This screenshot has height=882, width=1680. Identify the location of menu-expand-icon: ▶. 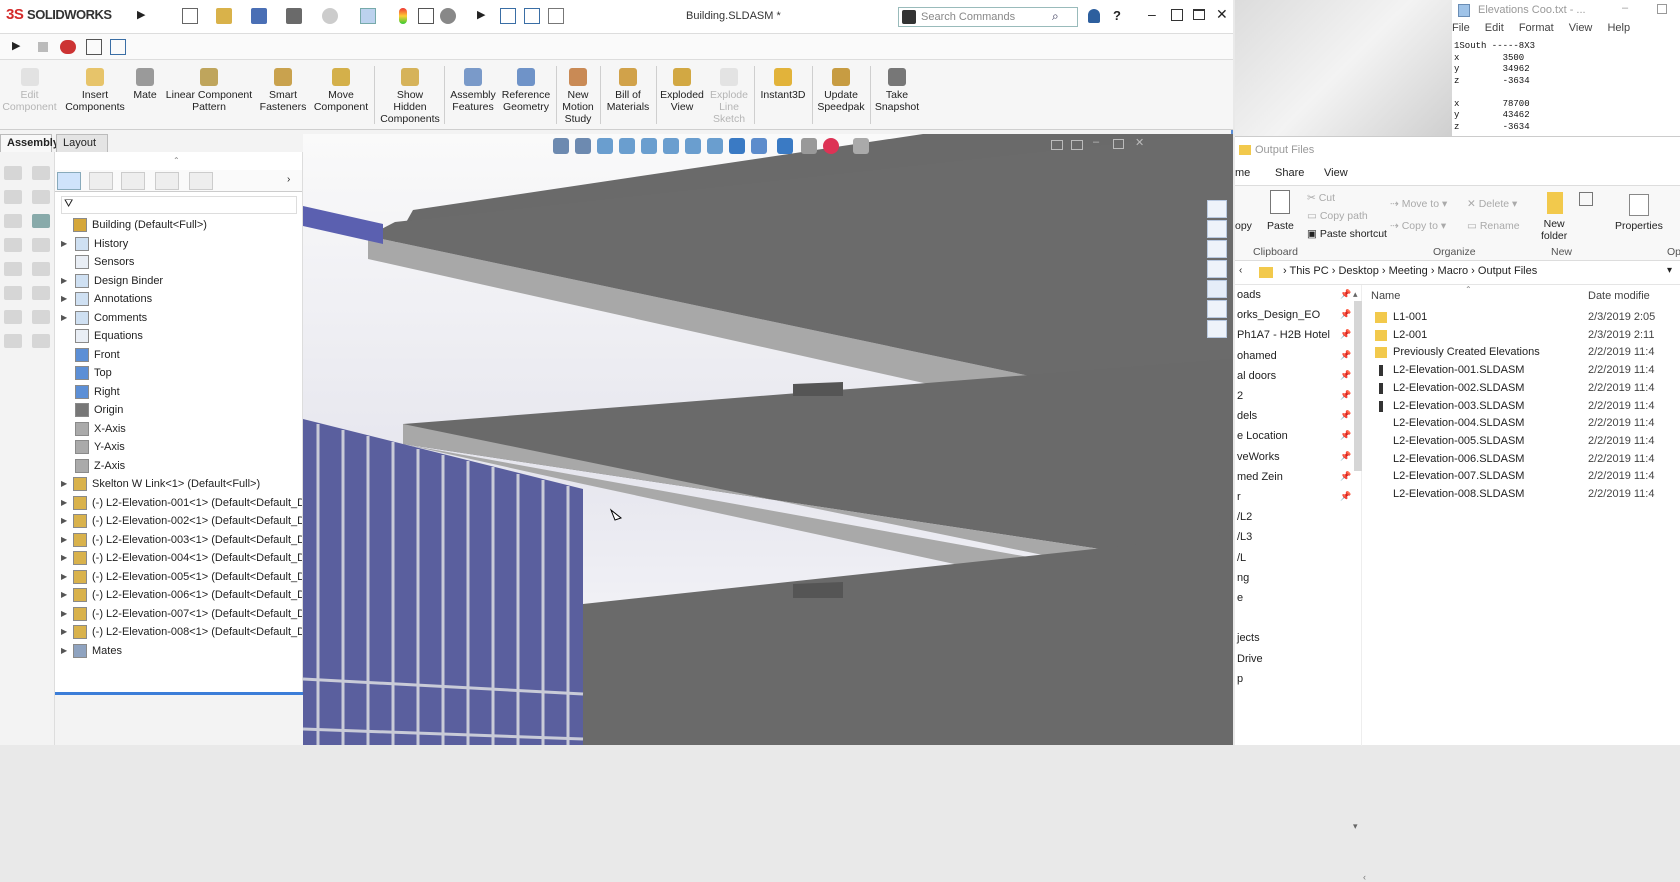
(141, 14).